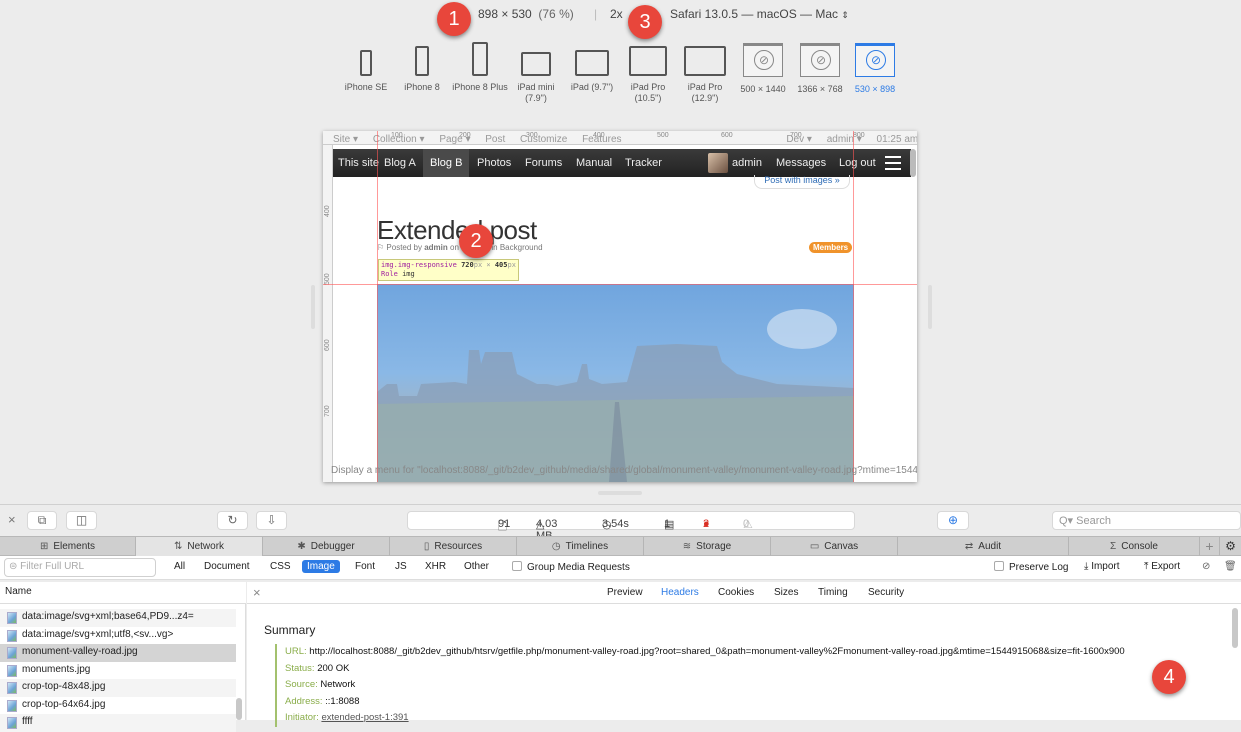  What do you see at coordinates (453, 546) in the screenshot?
I see `tab-resources: ▯ Resources` at bounding box center [453, 546].